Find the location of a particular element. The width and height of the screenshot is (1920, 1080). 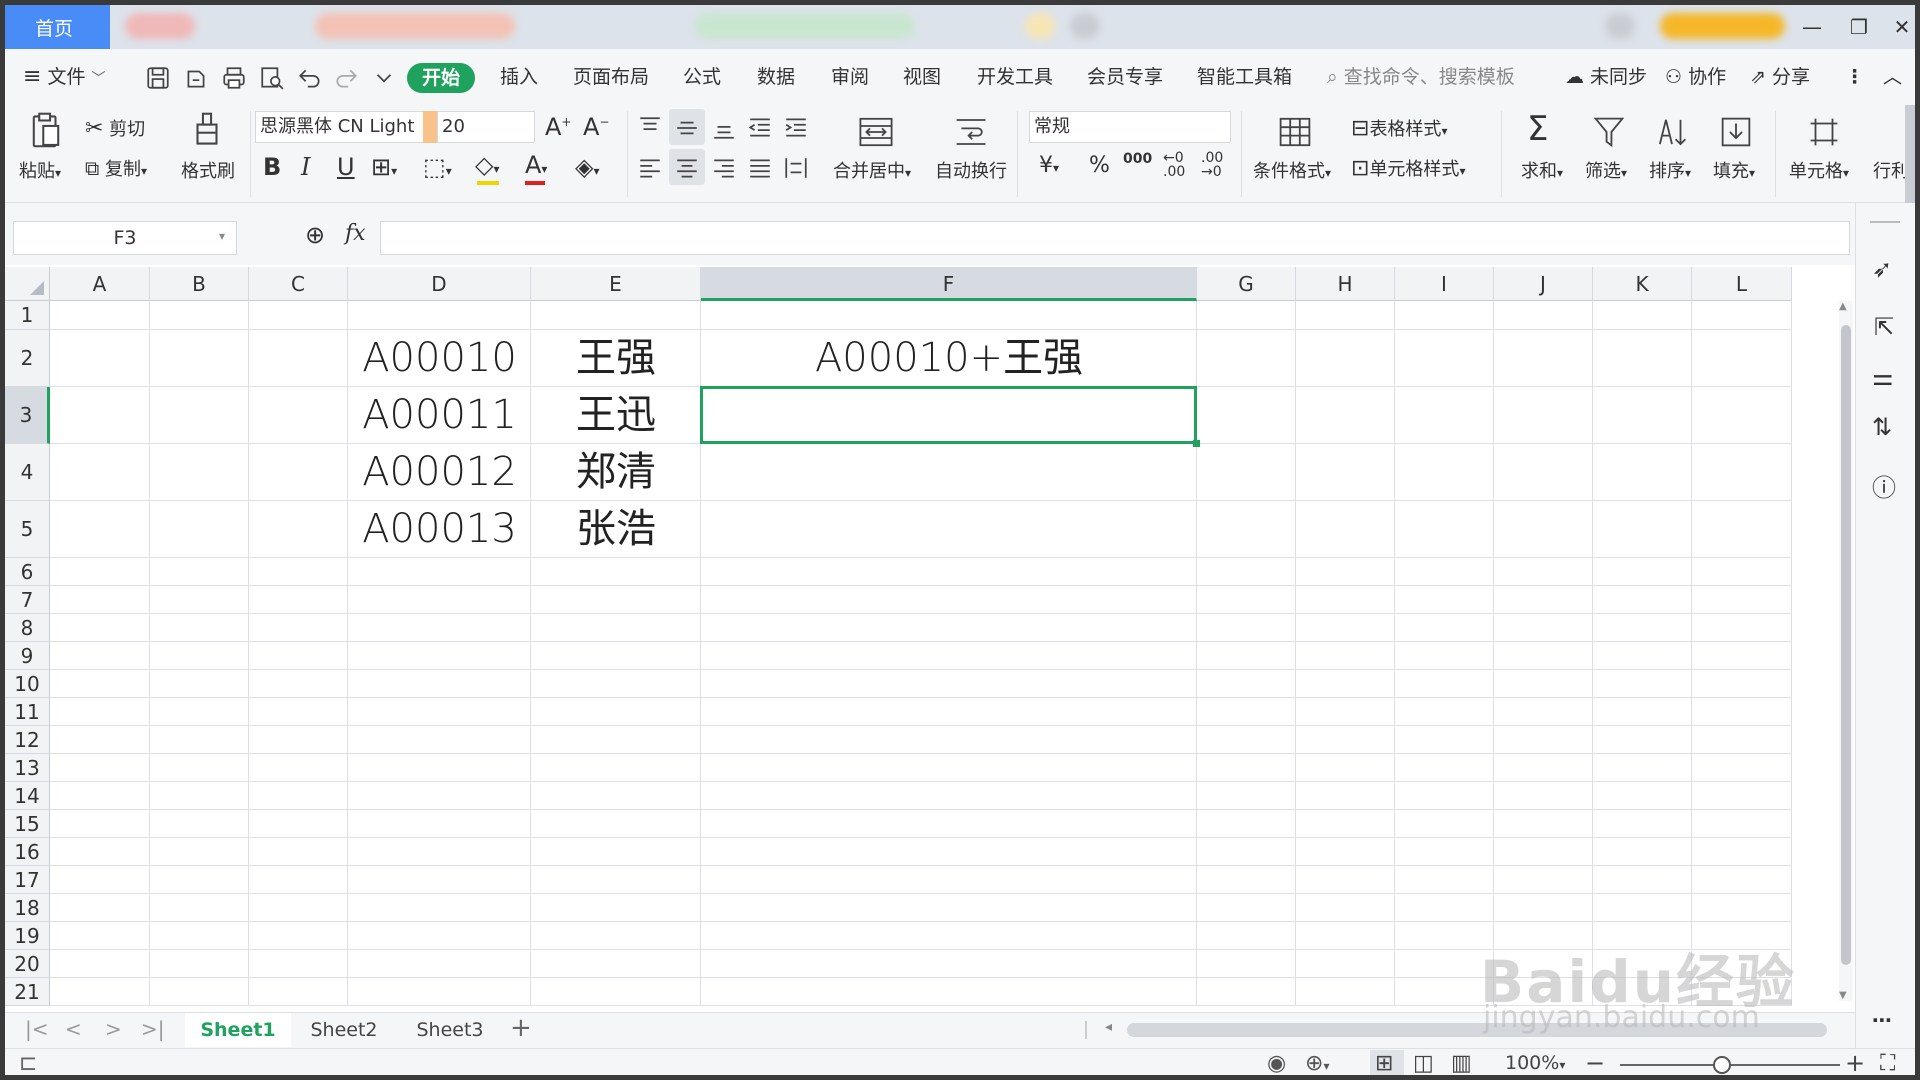

column-header-g: G is located at coordinates (1246, 284).